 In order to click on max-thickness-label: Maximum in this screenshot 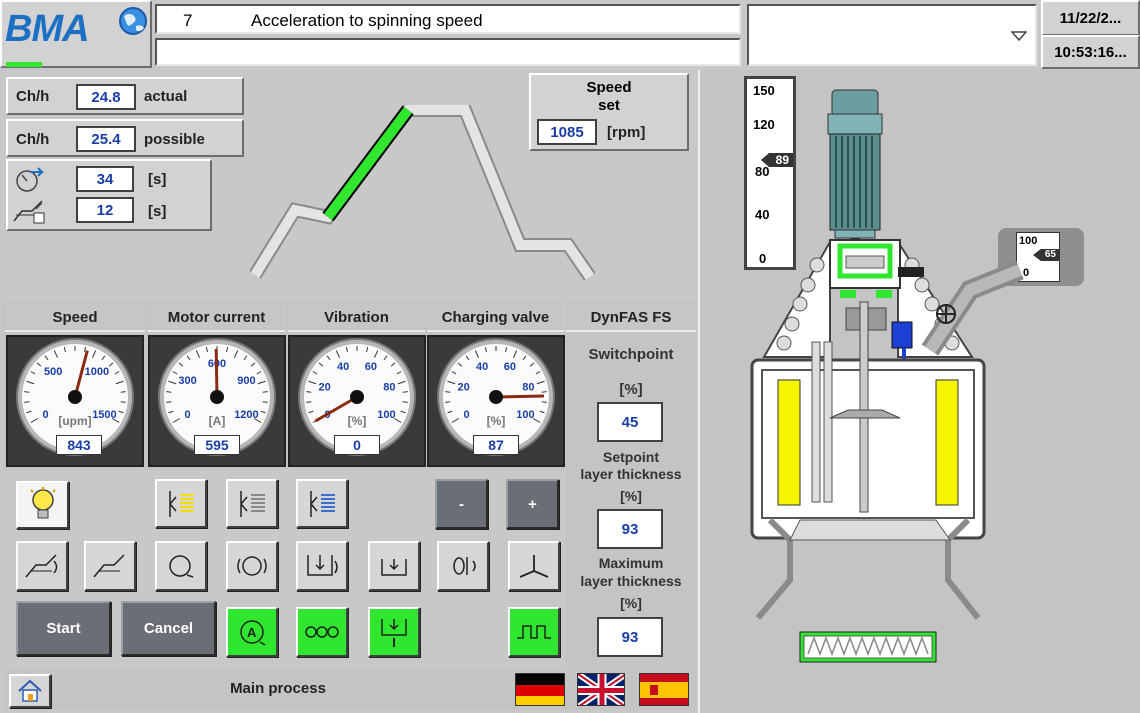, I will do `click(631, 563)`.